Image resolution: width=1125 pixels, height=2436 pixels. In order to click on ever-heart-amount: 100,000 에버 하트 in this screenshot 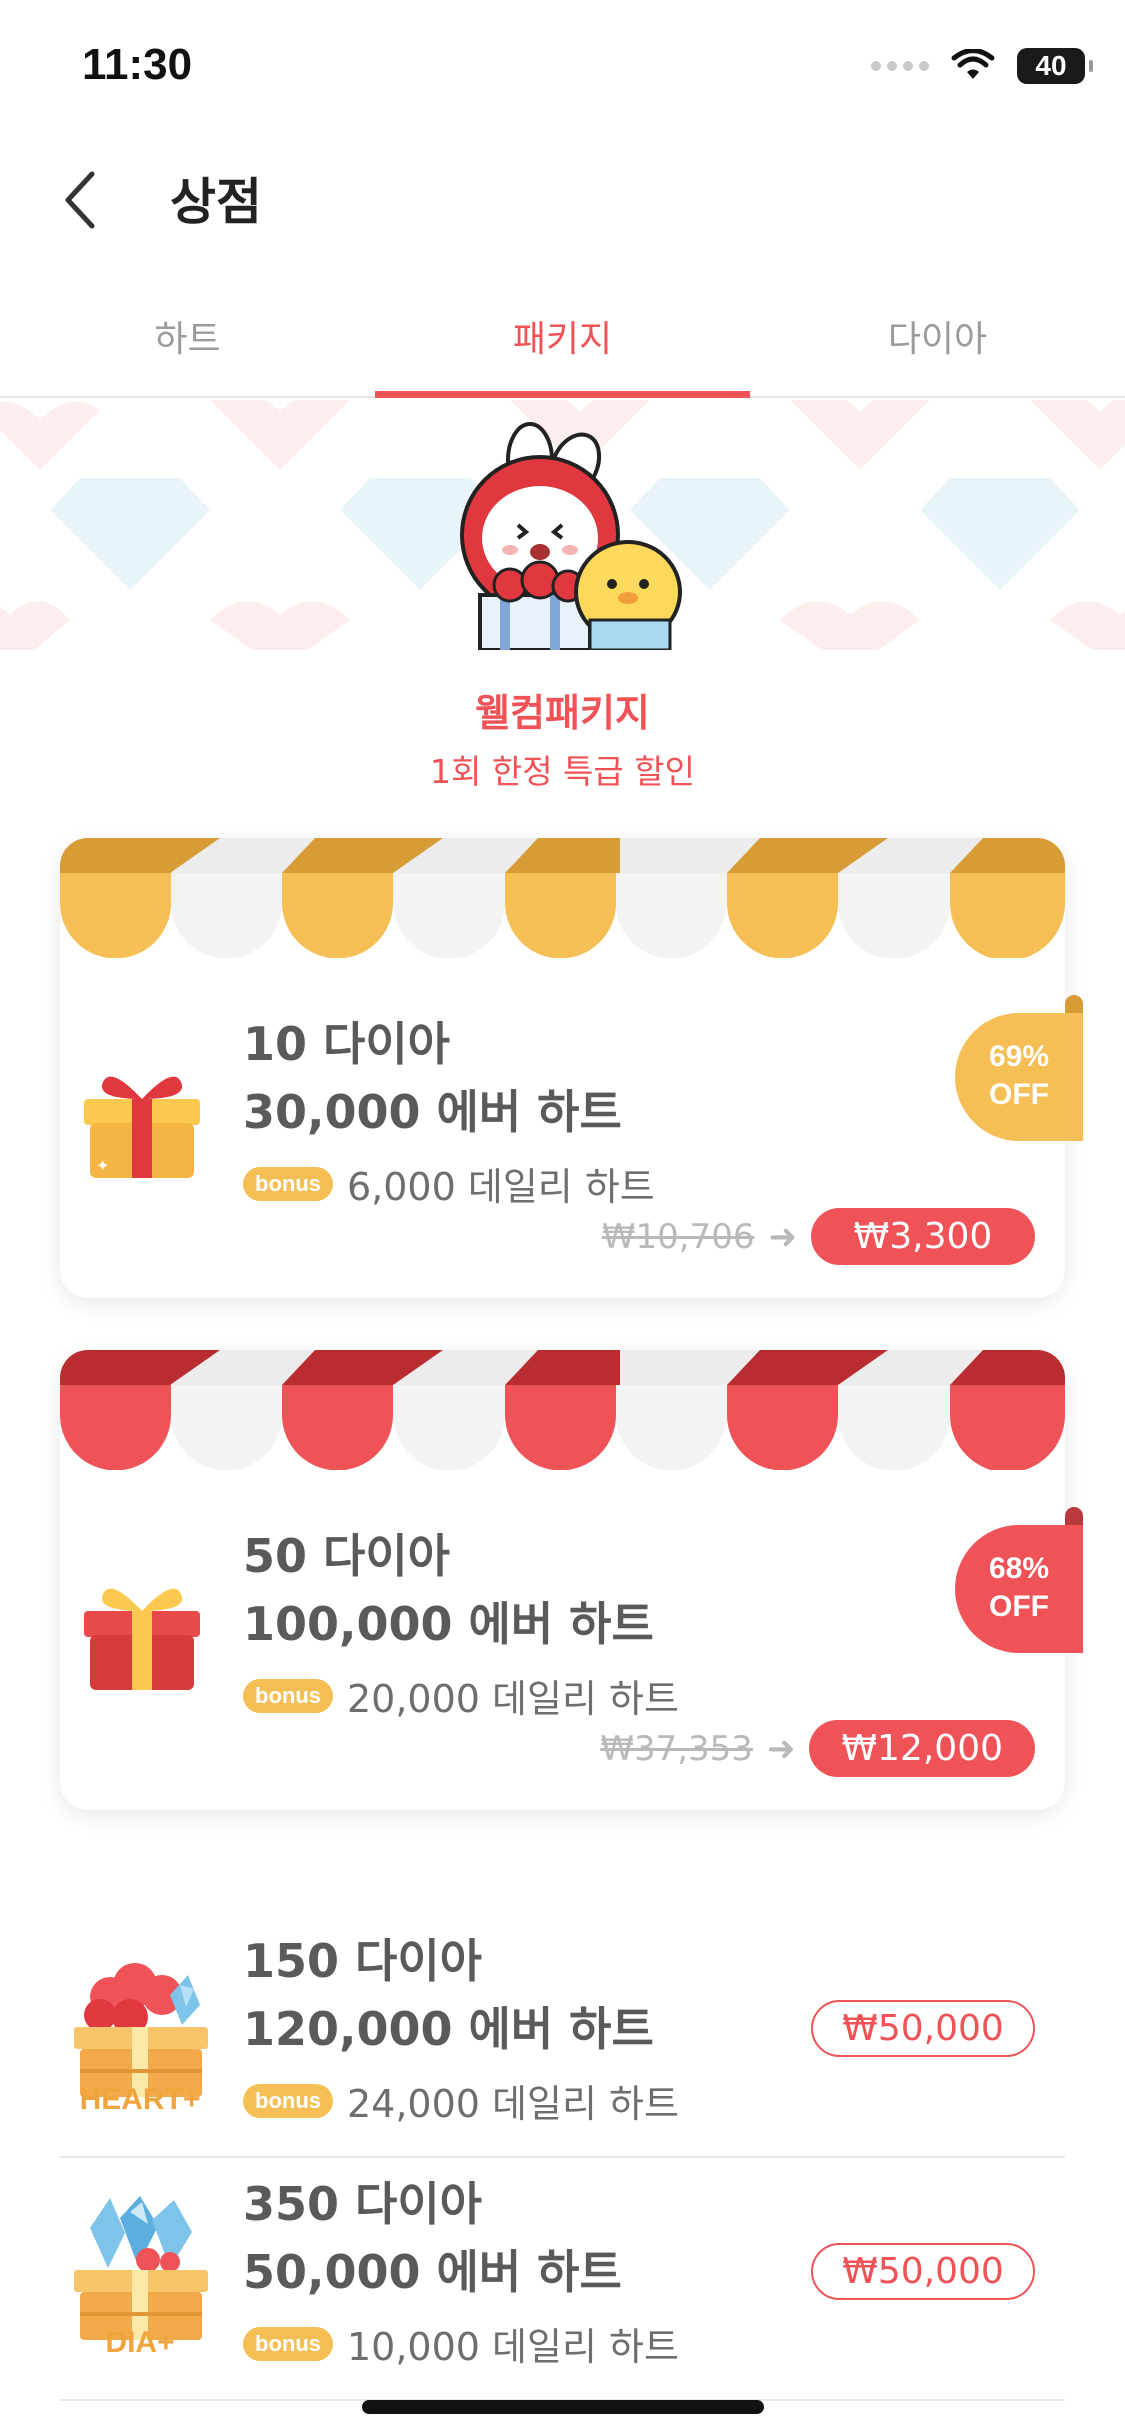, I will do `click(448, 1624)`.